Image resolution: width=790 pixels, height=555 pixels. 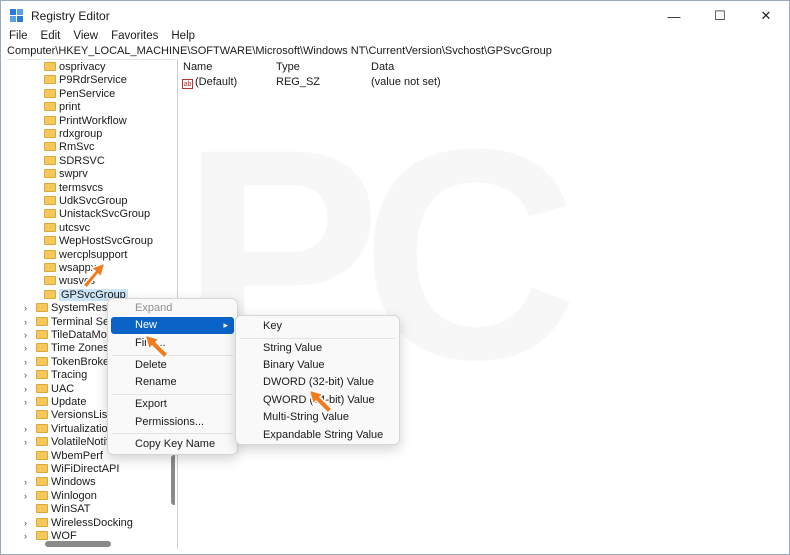 What do you see at coordinates (49, 389) in the screenshot?
I see `tree-node: › UAC` at bounding box center [49, 389].